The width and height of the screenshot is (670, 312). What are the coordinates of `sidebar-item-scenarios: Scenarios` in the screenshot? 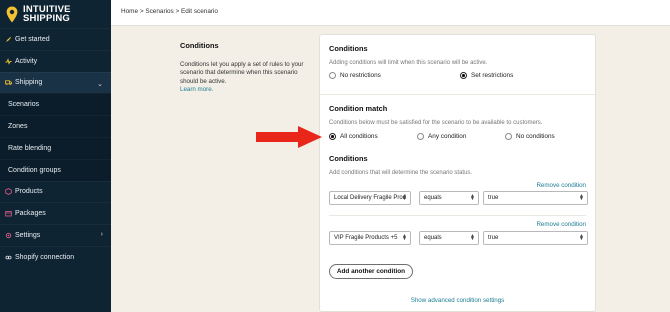 It's located at (55, 104).